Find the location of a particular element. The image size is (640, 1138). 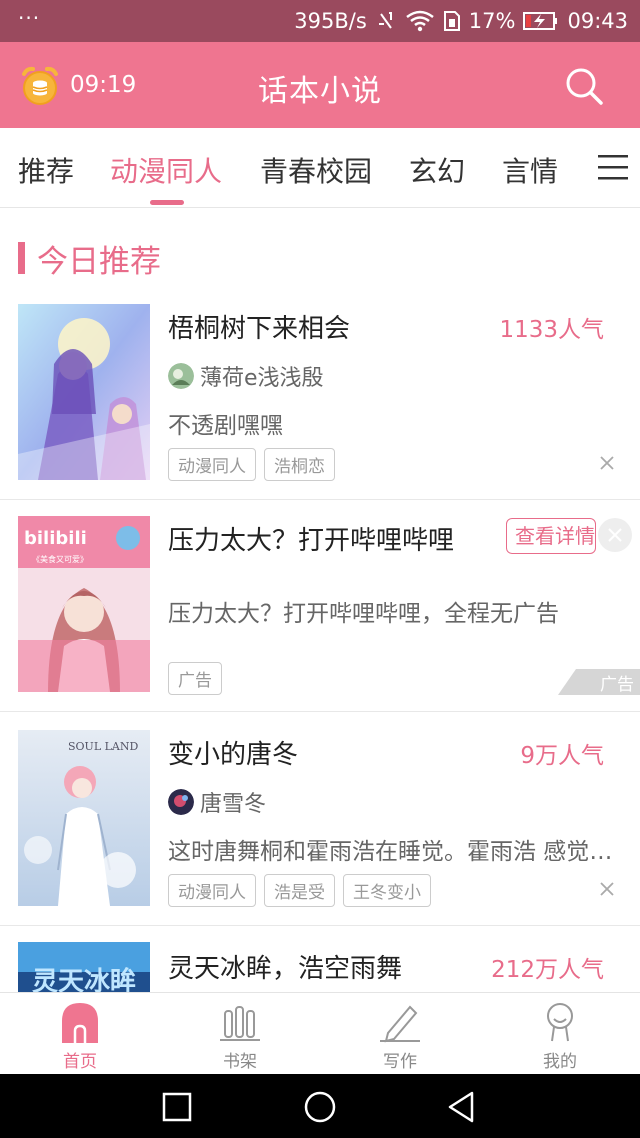

tab-youth-campus: 青春校园 is located at coordinates (316, 170).